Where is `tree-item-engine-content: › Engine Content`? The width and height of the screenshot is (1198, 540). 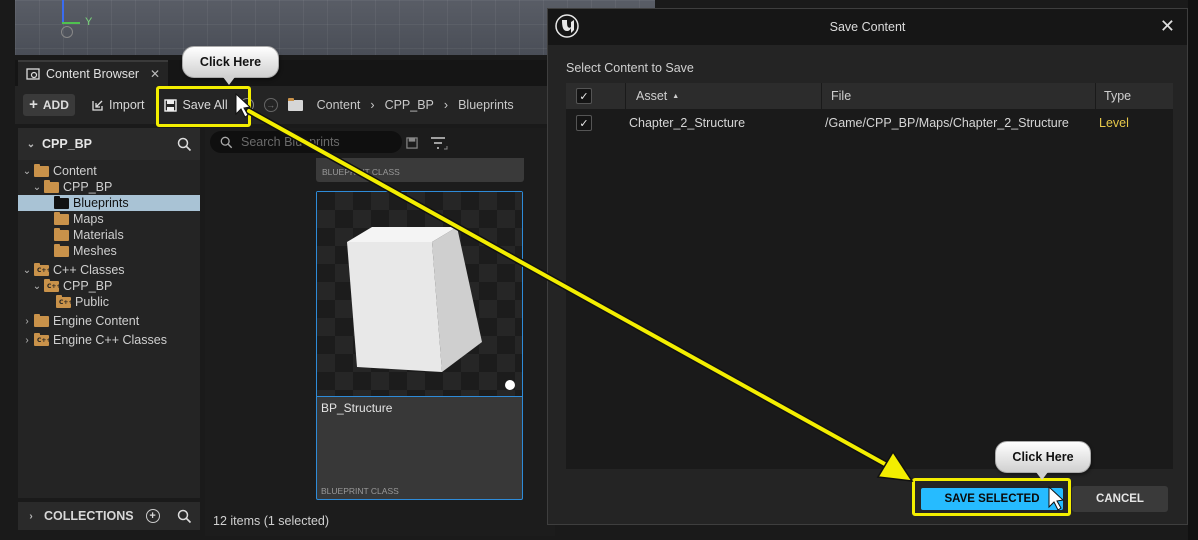
tree-item-engine-content: › Engine Content is located at coordinates (109, 321).